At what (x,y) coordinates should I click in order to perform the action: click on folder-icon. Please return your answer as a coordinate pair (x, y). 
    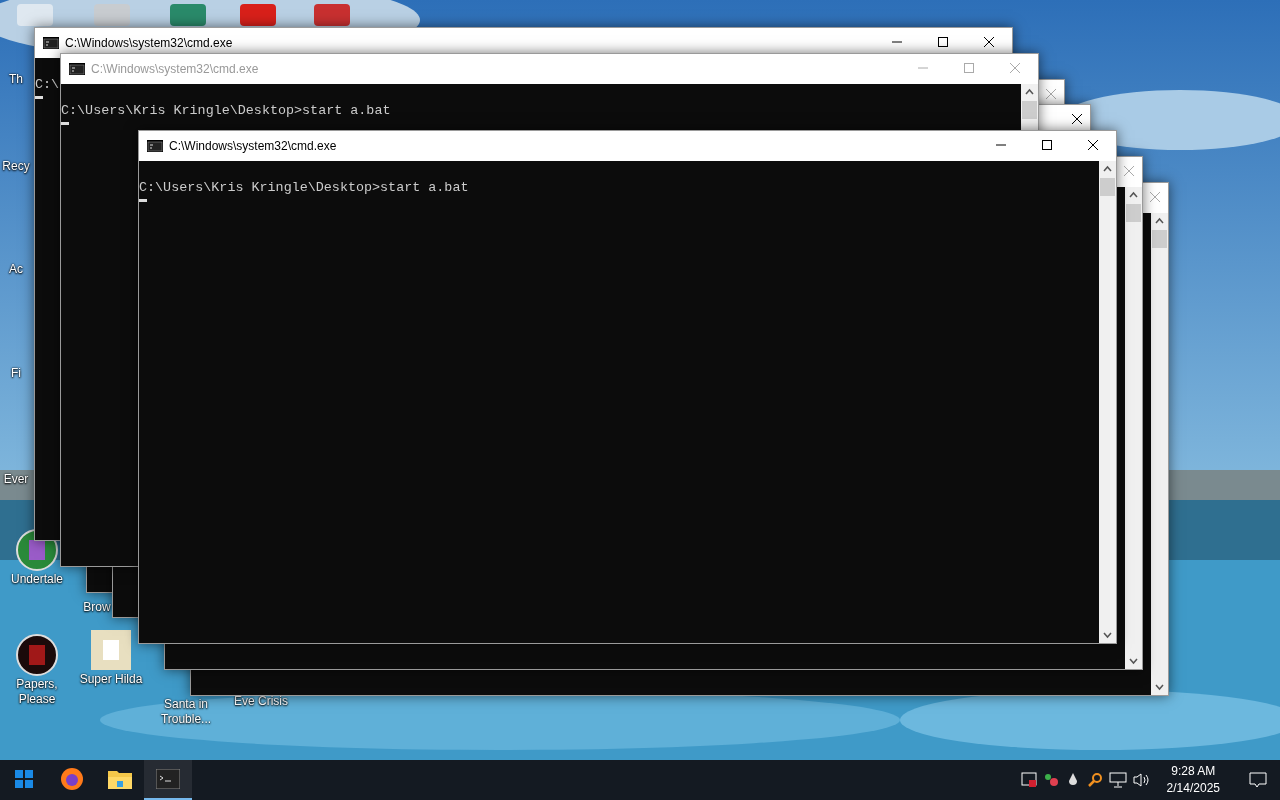
    Looking at the image, I should click on (120, 779).